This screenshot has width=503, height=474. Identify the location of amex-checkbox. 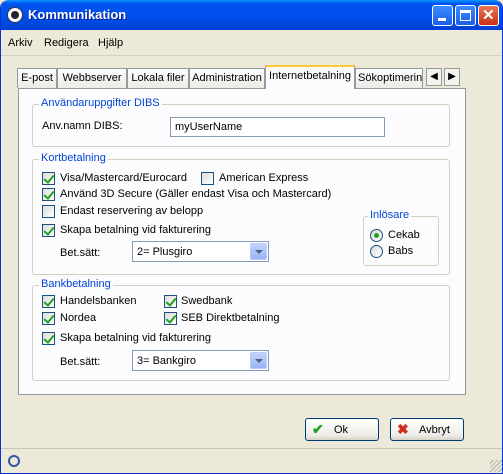
(207, 178).